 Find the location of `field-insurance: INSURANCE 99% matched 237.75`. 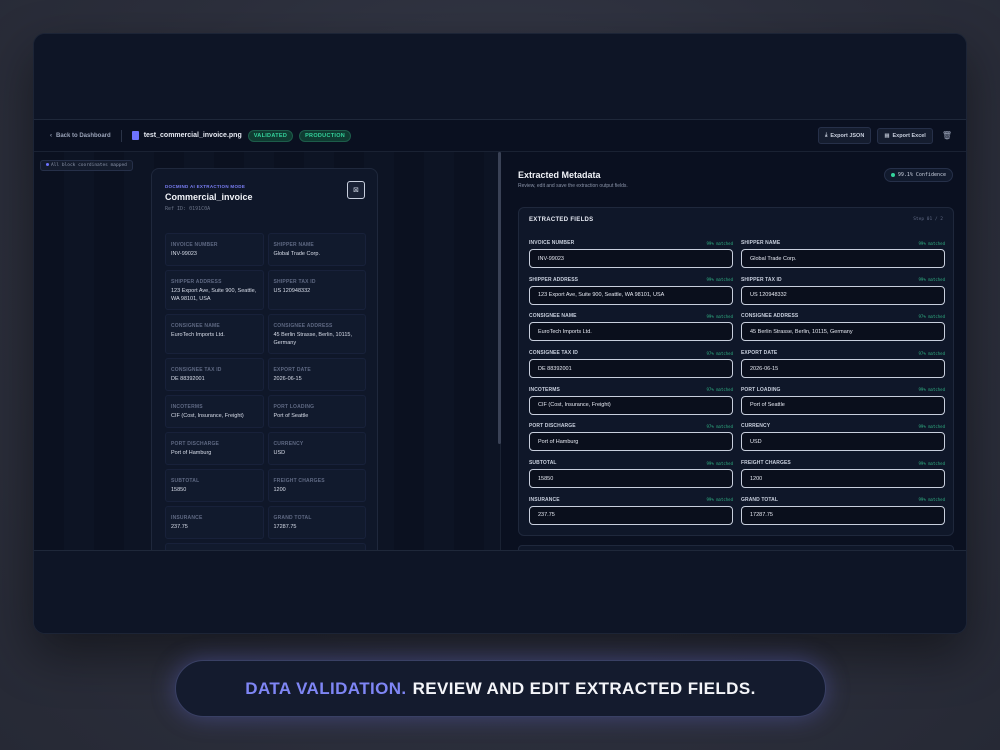

field-insurance: INSURANCE 99% matched 237.75 is located at coordinates (631, 514).